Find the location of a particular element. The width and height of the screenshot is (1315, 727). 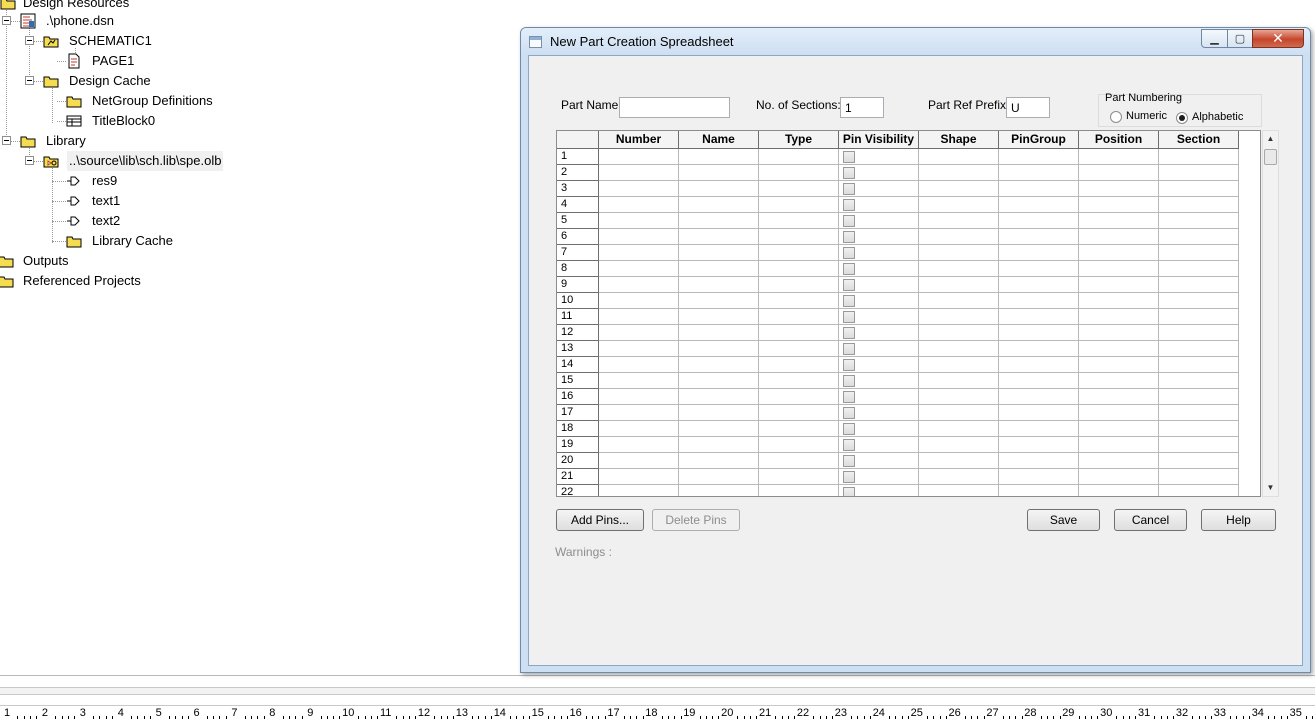

tree-node: text1 is located at coordinates (260, 201).